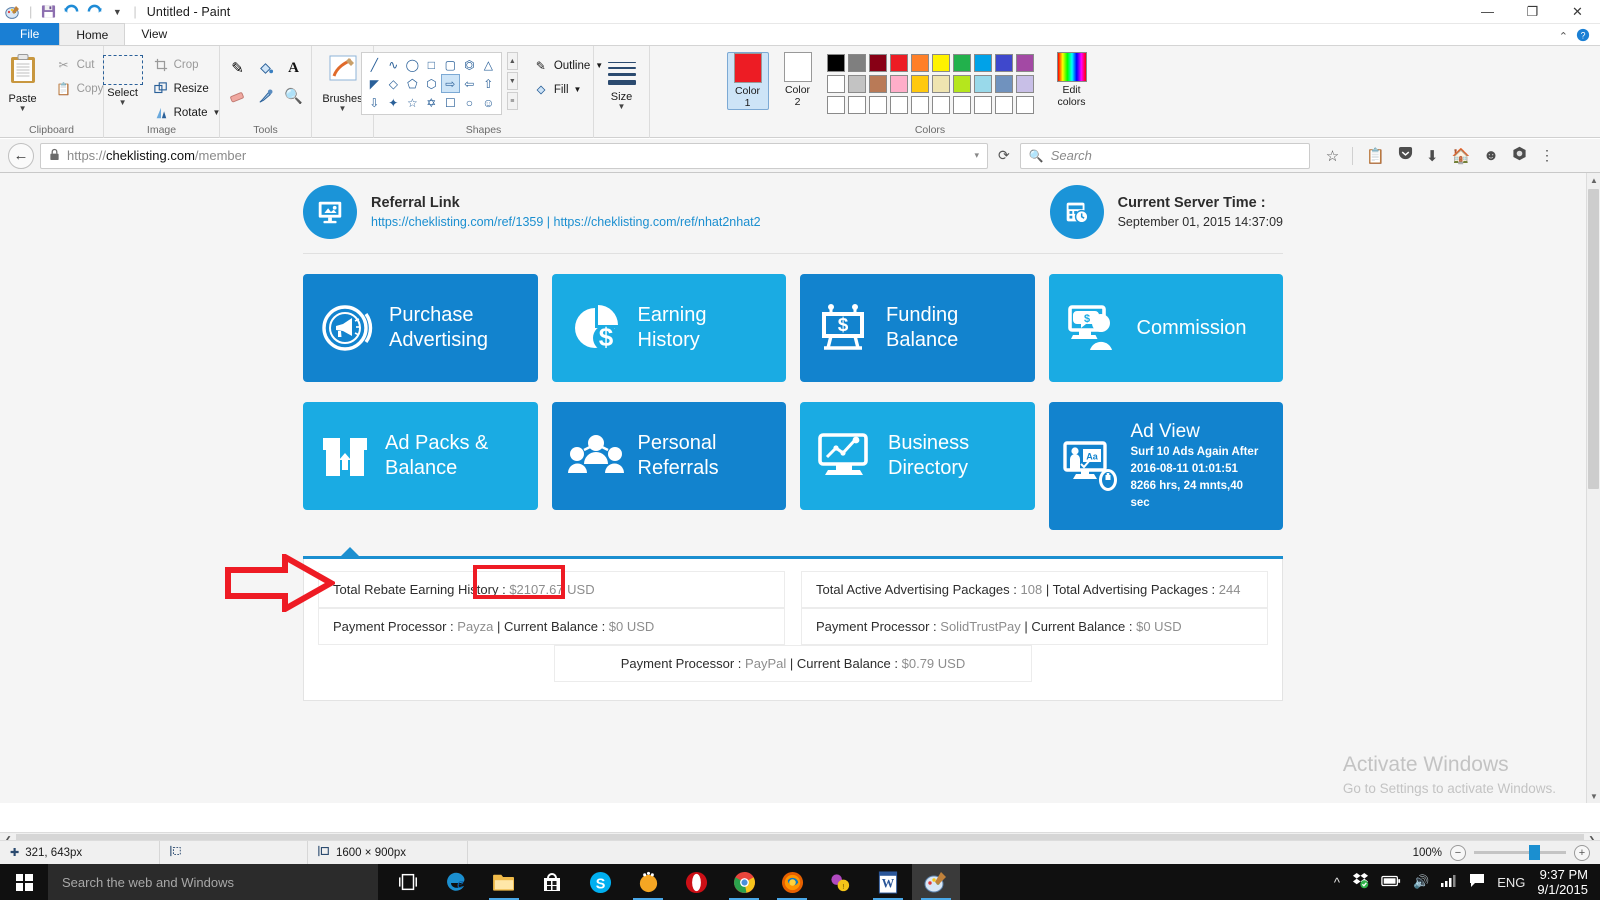 This screenshot has height=900, width=1600. Describe the element at coordinates (266, 68) in the screenshot. I see `fill-bucket-icon` at that location.